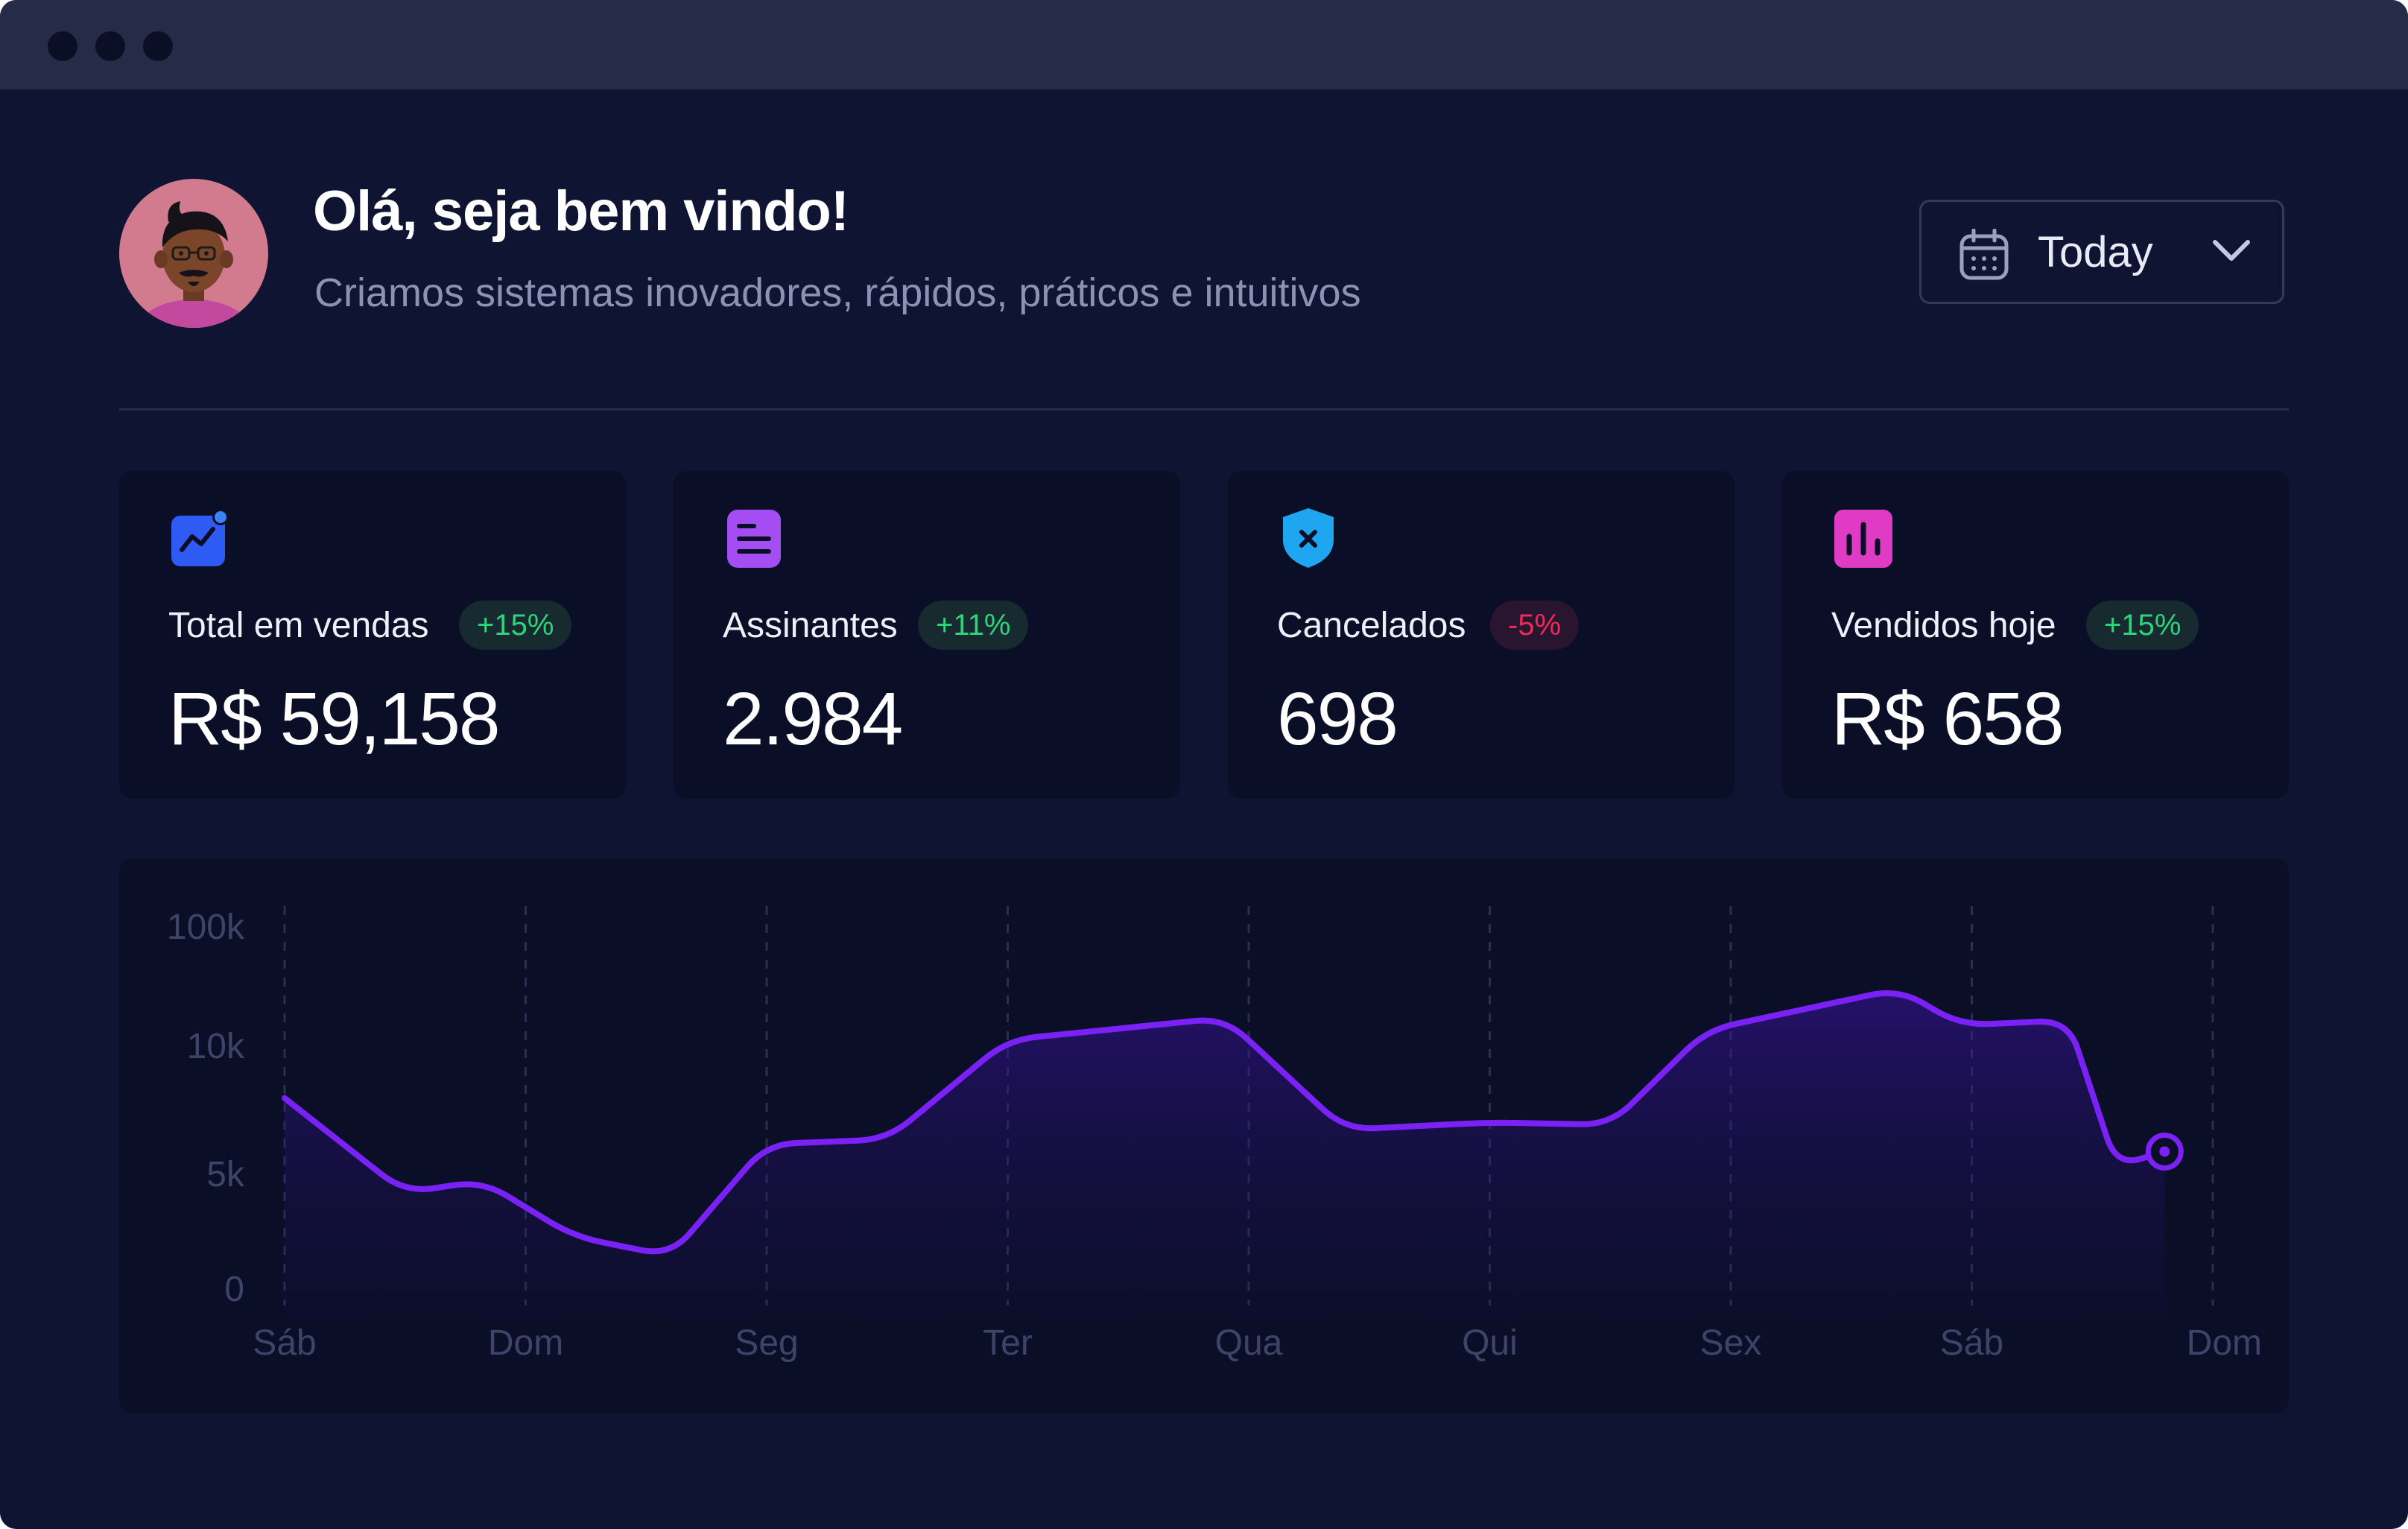 The image size is (2408, 1529). Describe the element at coordinates (1731, 1343) in the screenshot. I see `x-tick-label: Sex` at that location.